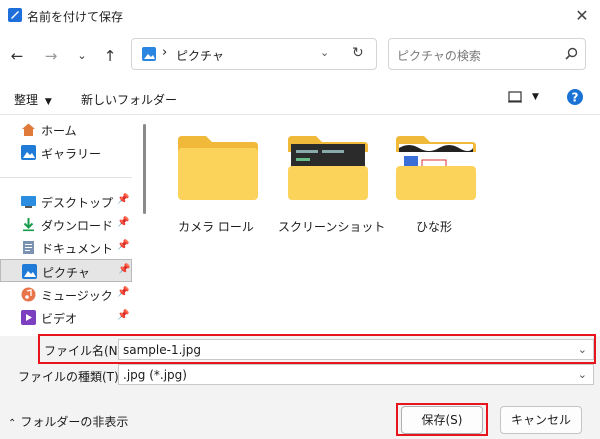 Image resolution: width=600 pixels, height=439 pixels. I want to click on video-icon, so click(28, 317).